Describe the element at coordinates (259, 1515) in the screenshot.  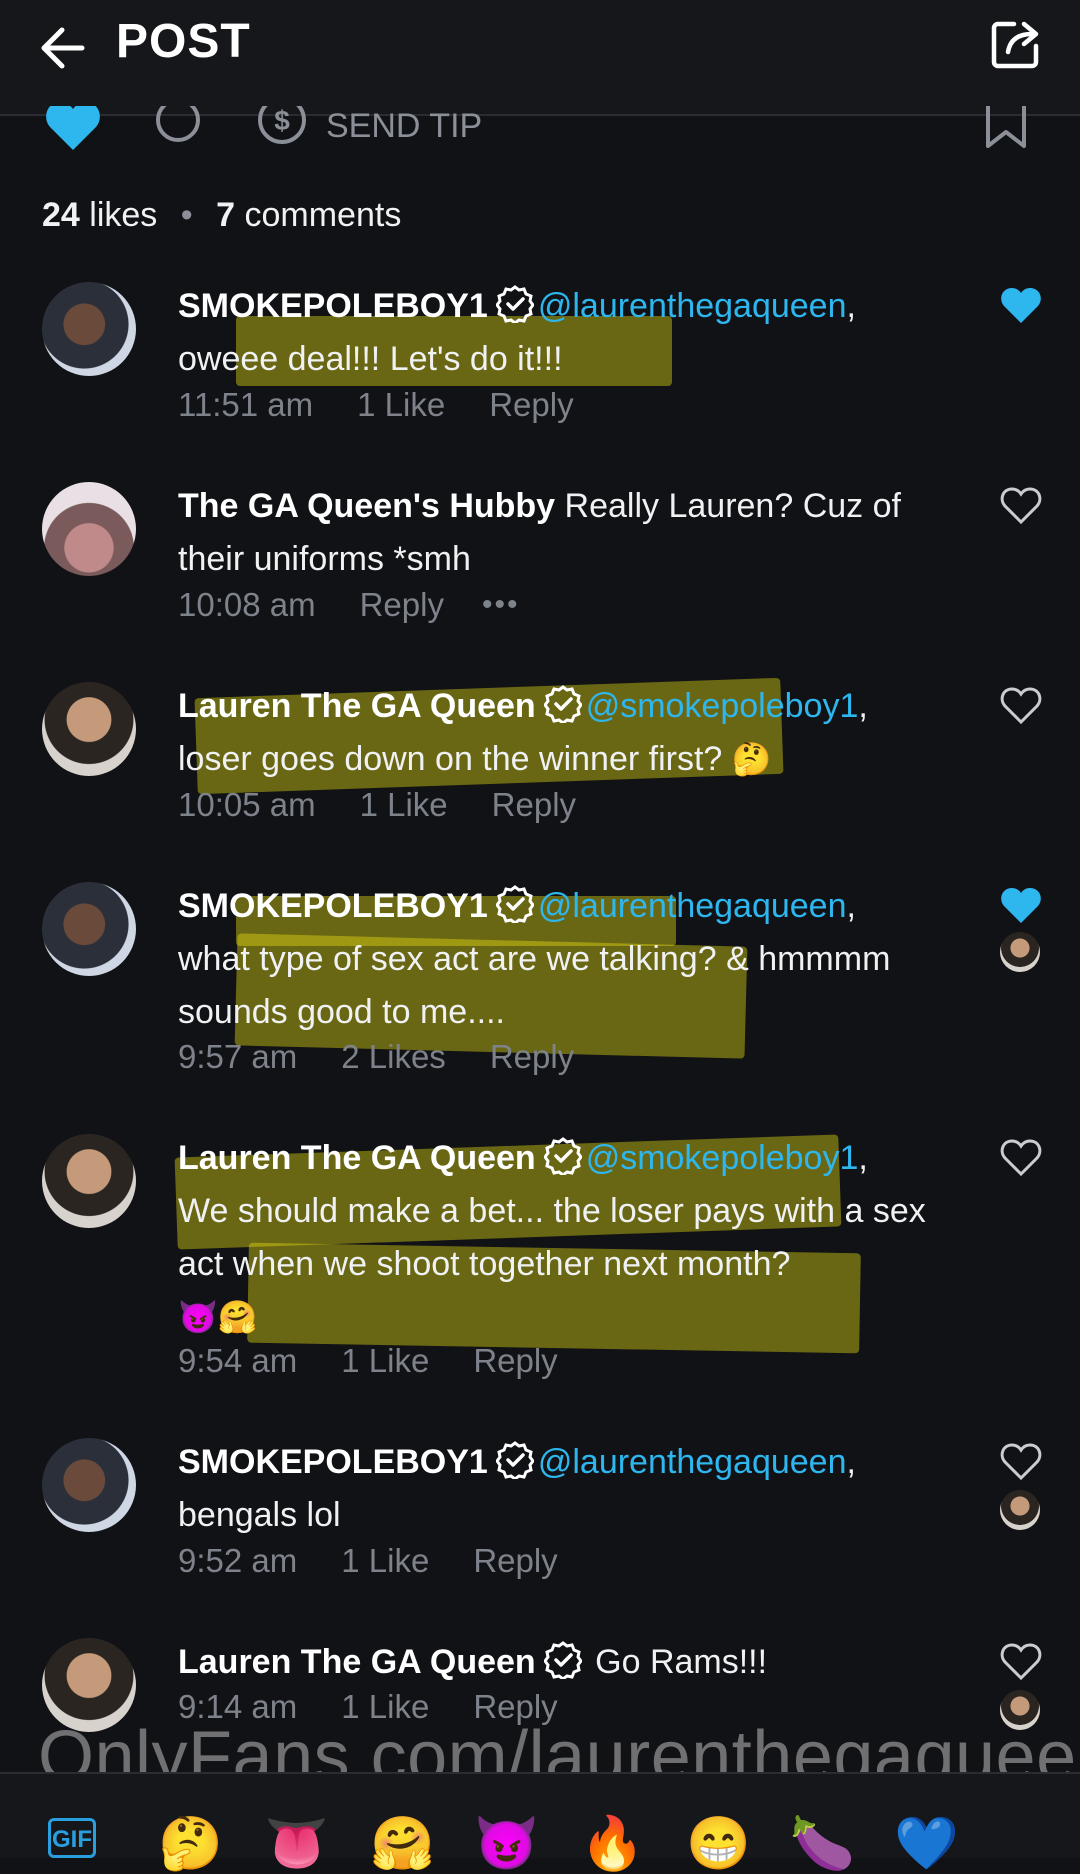
I see `comment-text: bengals lol` at that location.